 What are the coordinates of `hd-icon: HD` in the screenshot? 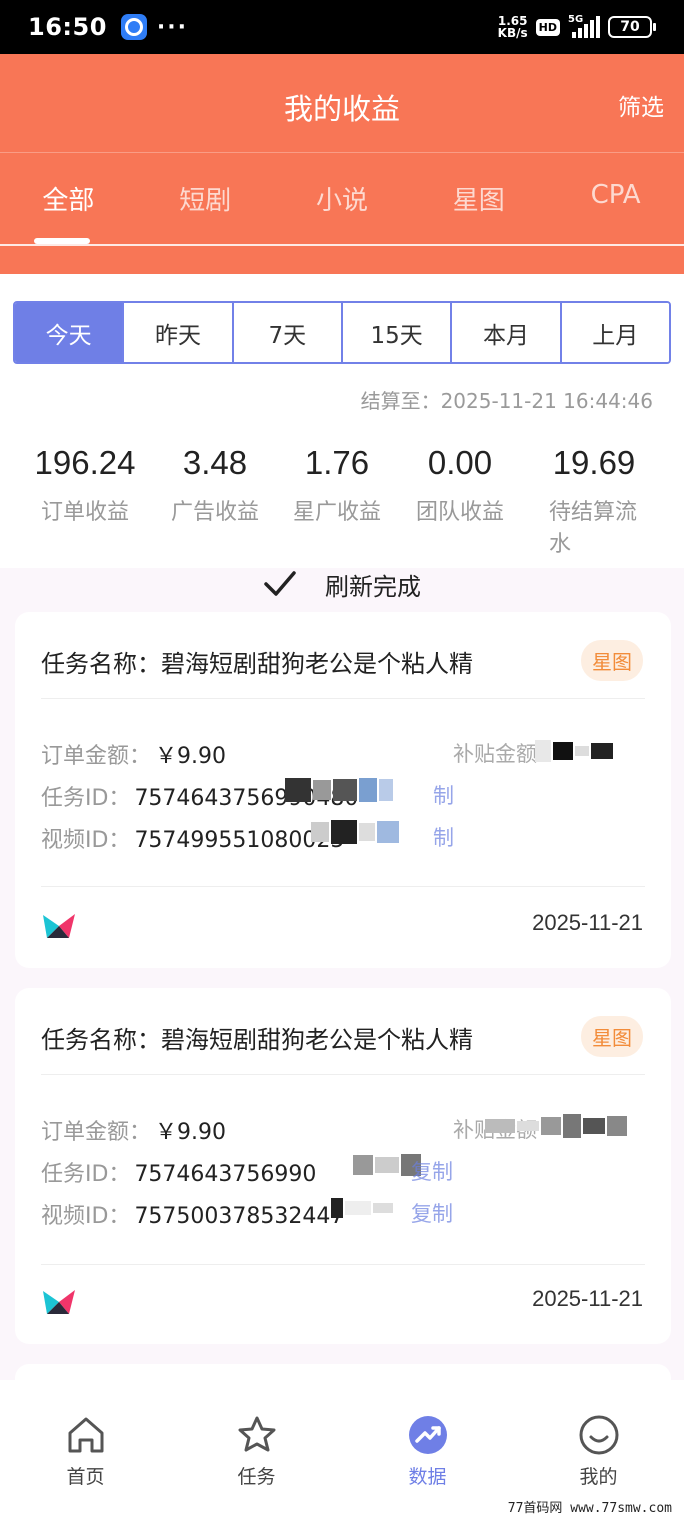 It's located at (547, 27).